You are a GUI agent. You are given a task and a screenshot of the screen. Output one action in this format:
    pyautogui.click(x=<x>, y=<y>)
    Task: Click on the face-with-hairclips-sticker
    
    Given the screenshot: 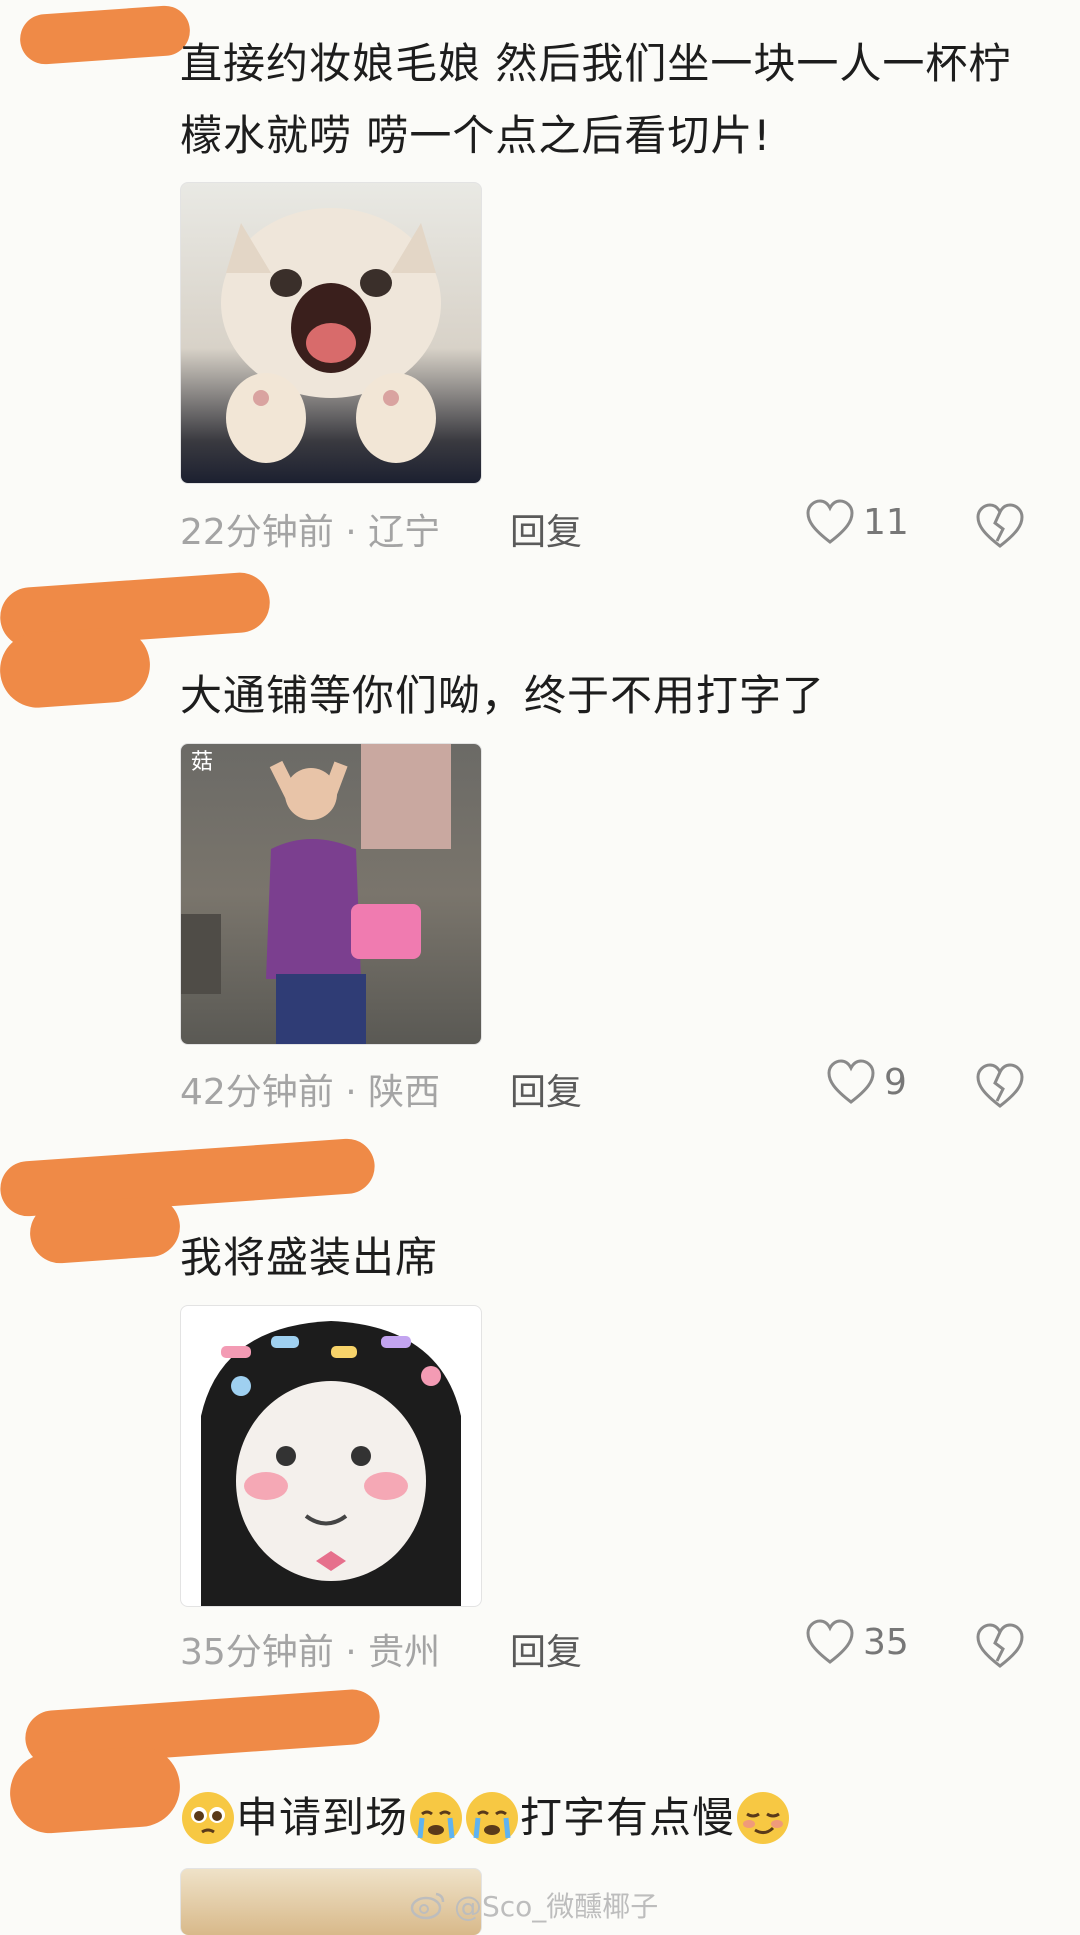 What is the action you would take?
    pyautogui.click(x=331, y=1456)
    